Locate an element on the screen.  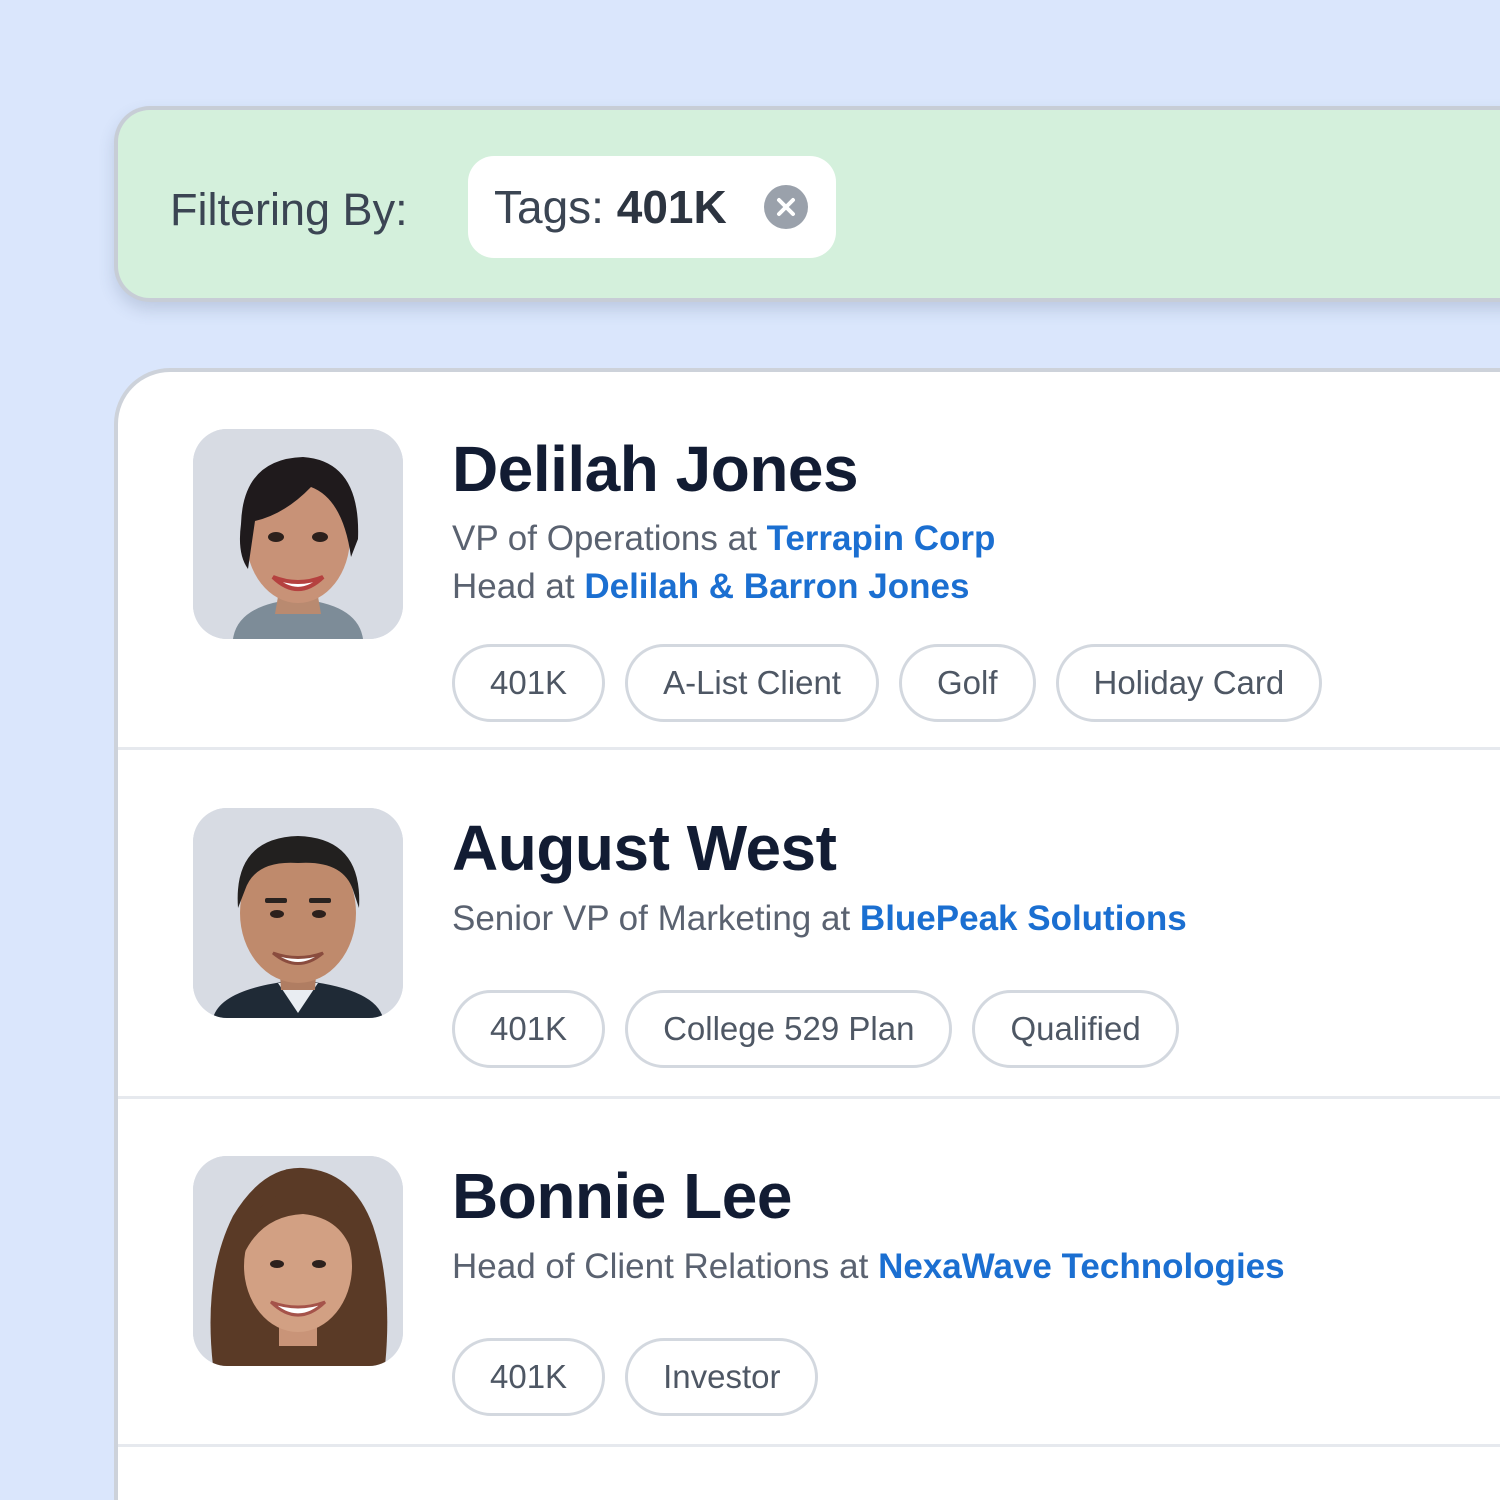
role-title: Senior VP of Marketing at is located at coordinates (651, 918).